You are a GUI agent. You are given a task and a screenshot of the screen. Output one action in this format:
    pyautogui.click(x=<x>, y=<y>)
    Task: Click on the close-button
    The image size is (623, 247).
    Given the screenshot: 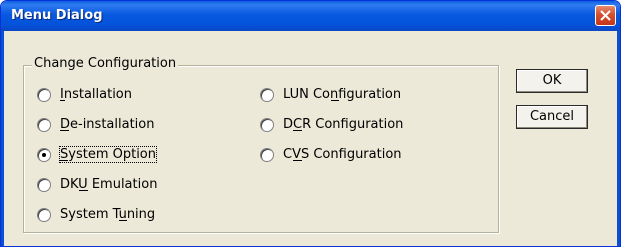 What is the action you would take?
    pyautogui.click(x=605, y=15)
    